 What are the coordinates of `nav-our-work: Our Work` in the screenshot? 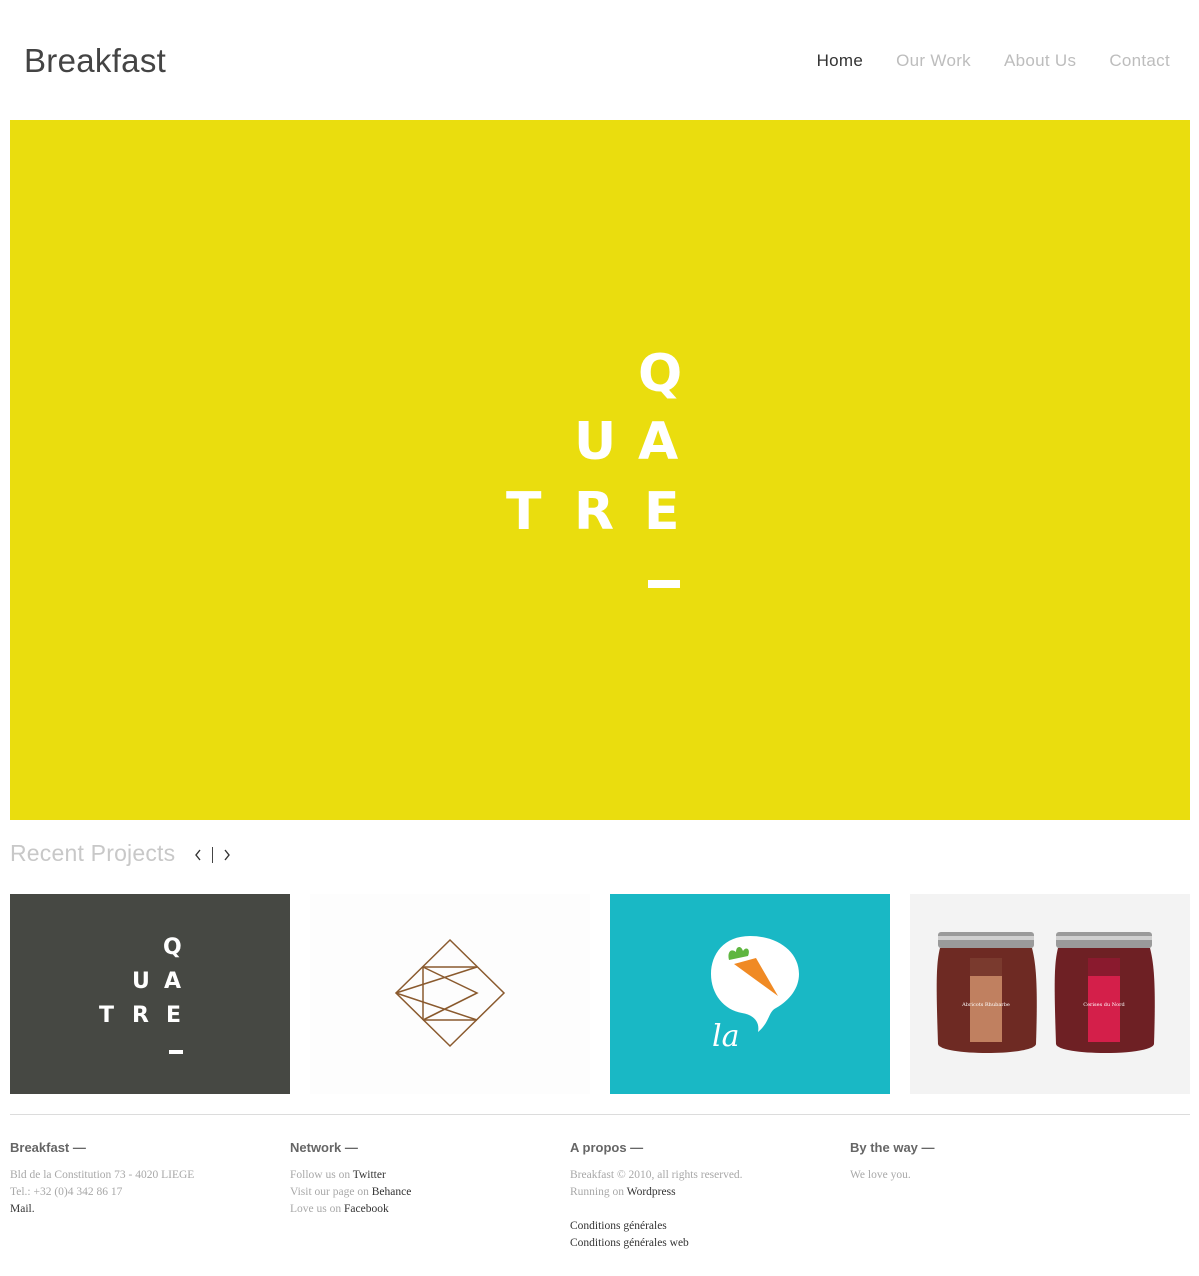 It's located at (933, 61).